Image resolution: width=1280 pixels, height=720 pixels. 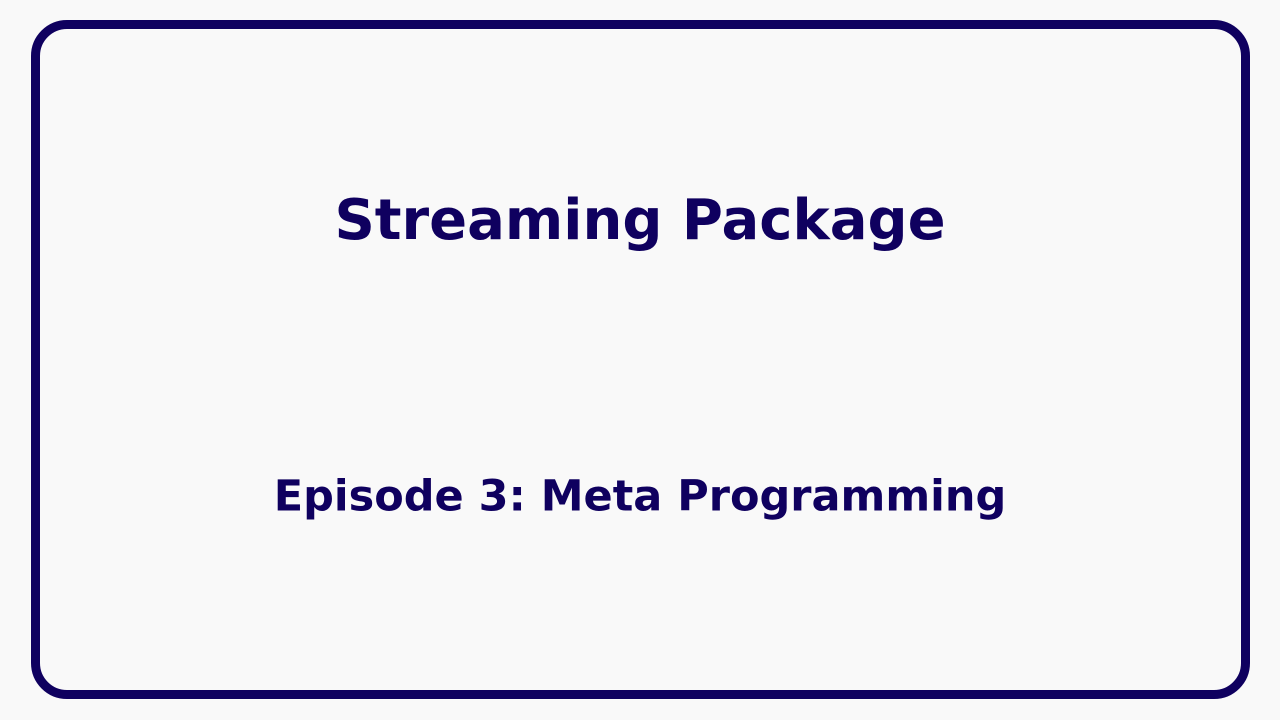 What do you see at coordinates (640, 496) in the screenshot?
I see `episode-subtitle: Episode 3: Meta Programming` at bounding box center [640, 496].